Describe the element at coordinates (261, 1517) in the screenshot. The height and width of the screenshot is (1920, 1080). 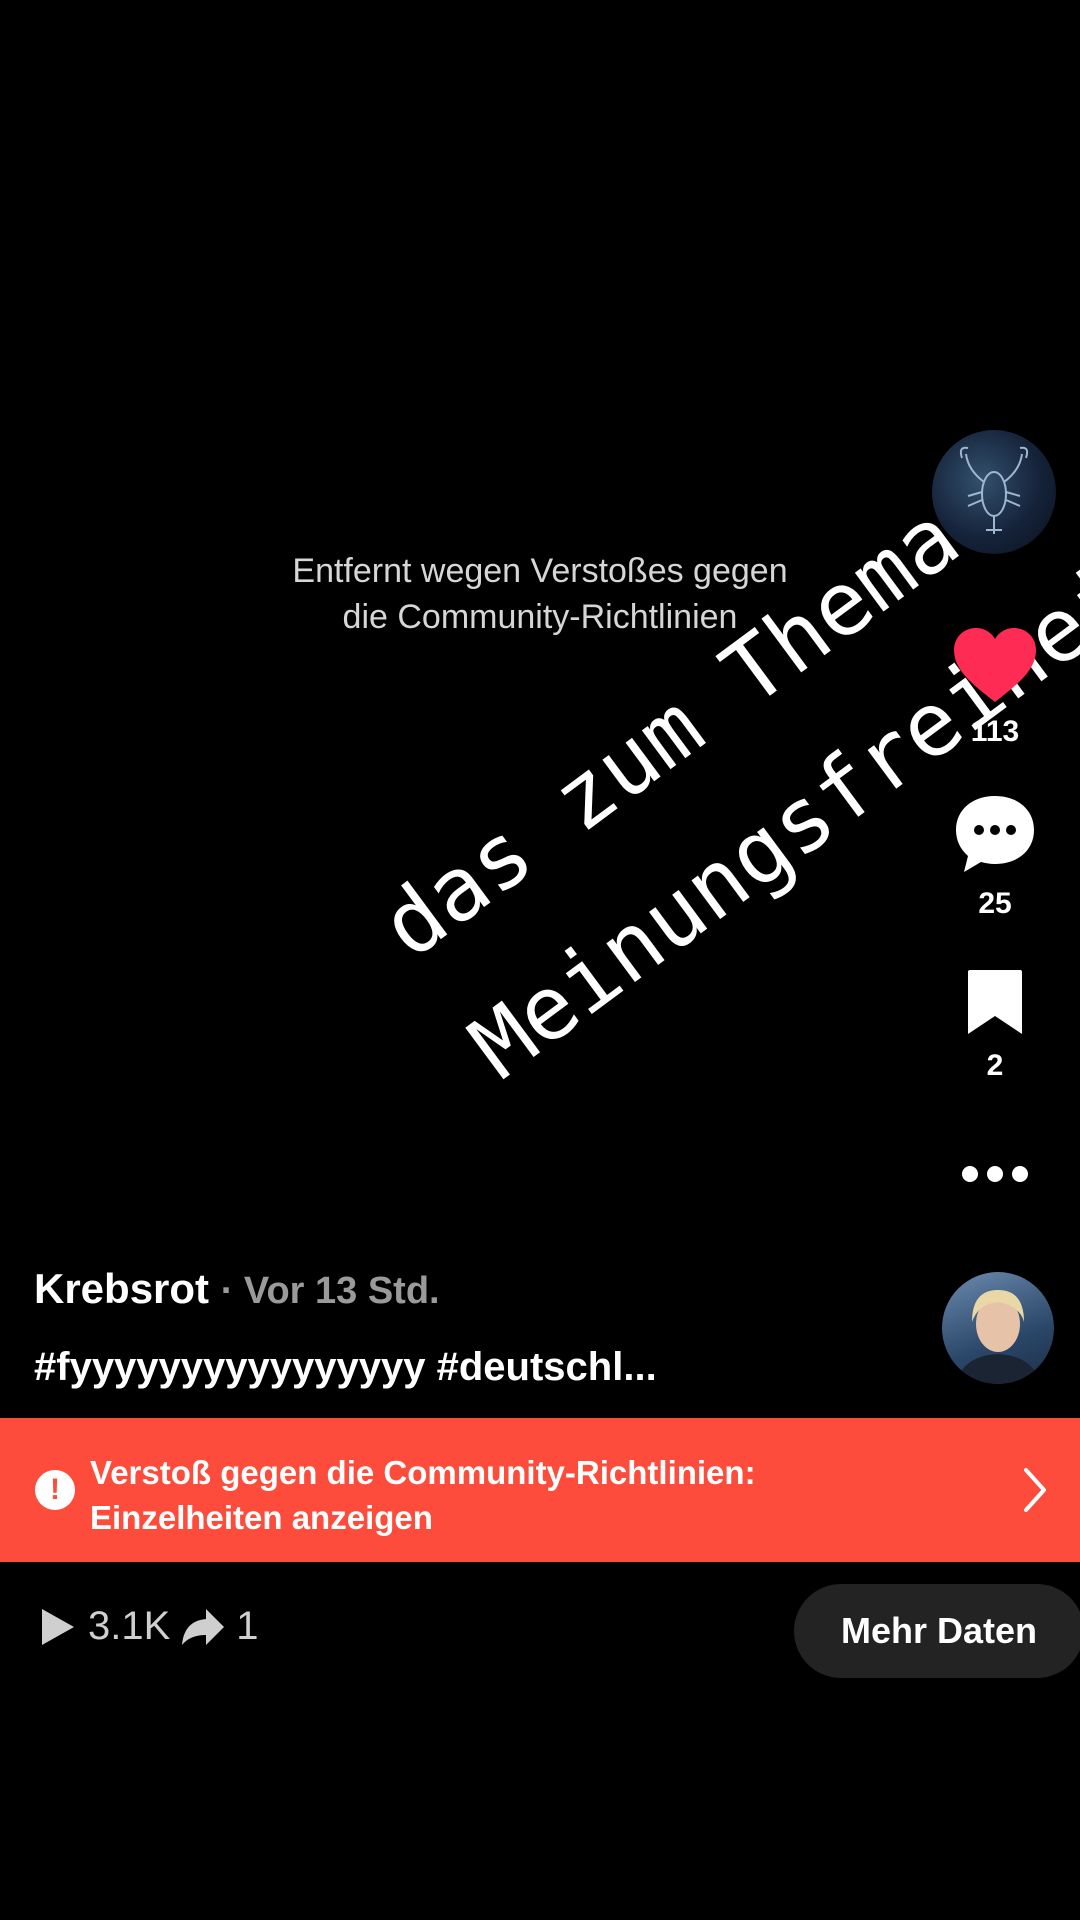
I see `violation-line2: Einzelheiten anzeigen` at that location.